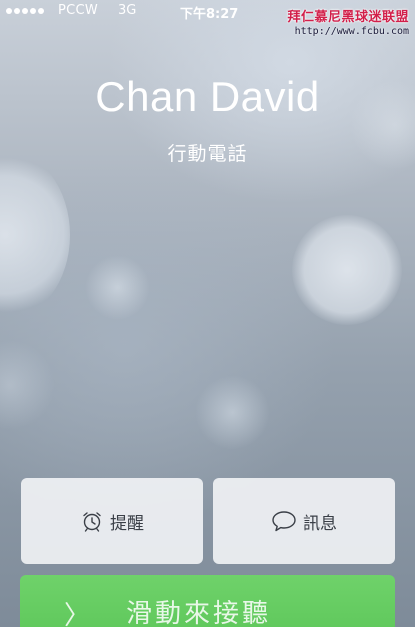 The height and width of the screenshot is (627, 415). I want to click on watermark: 拜仁慕尼黑球迷联盟 http://www.fcbu.com, so click(348, 21).